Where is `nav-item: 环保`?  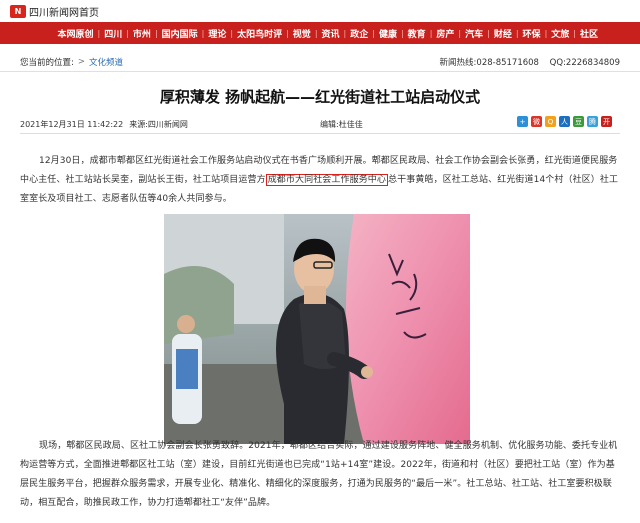
nav-item: 环保 is located at coordinates (532, 33).